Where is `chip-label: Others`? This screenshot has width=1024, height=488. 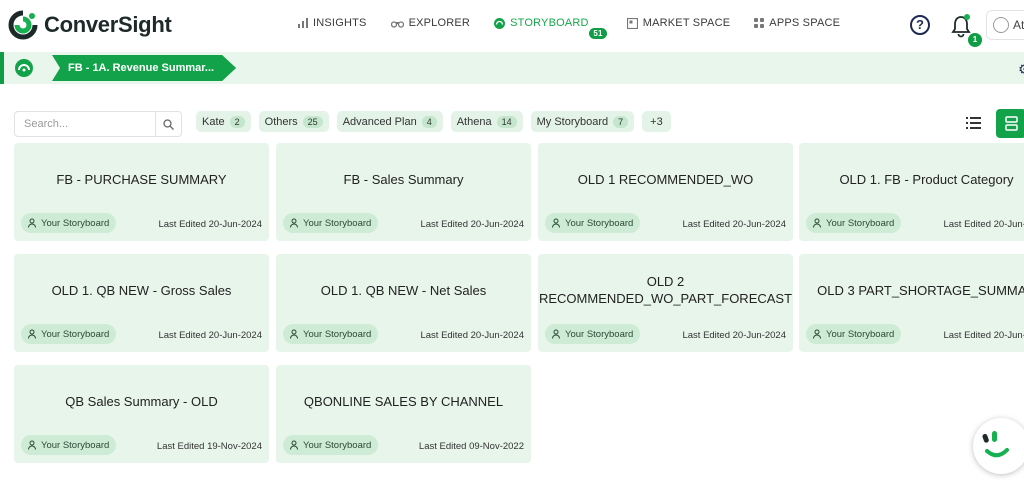 chip-label: Others is located at coordinates (281, 121).